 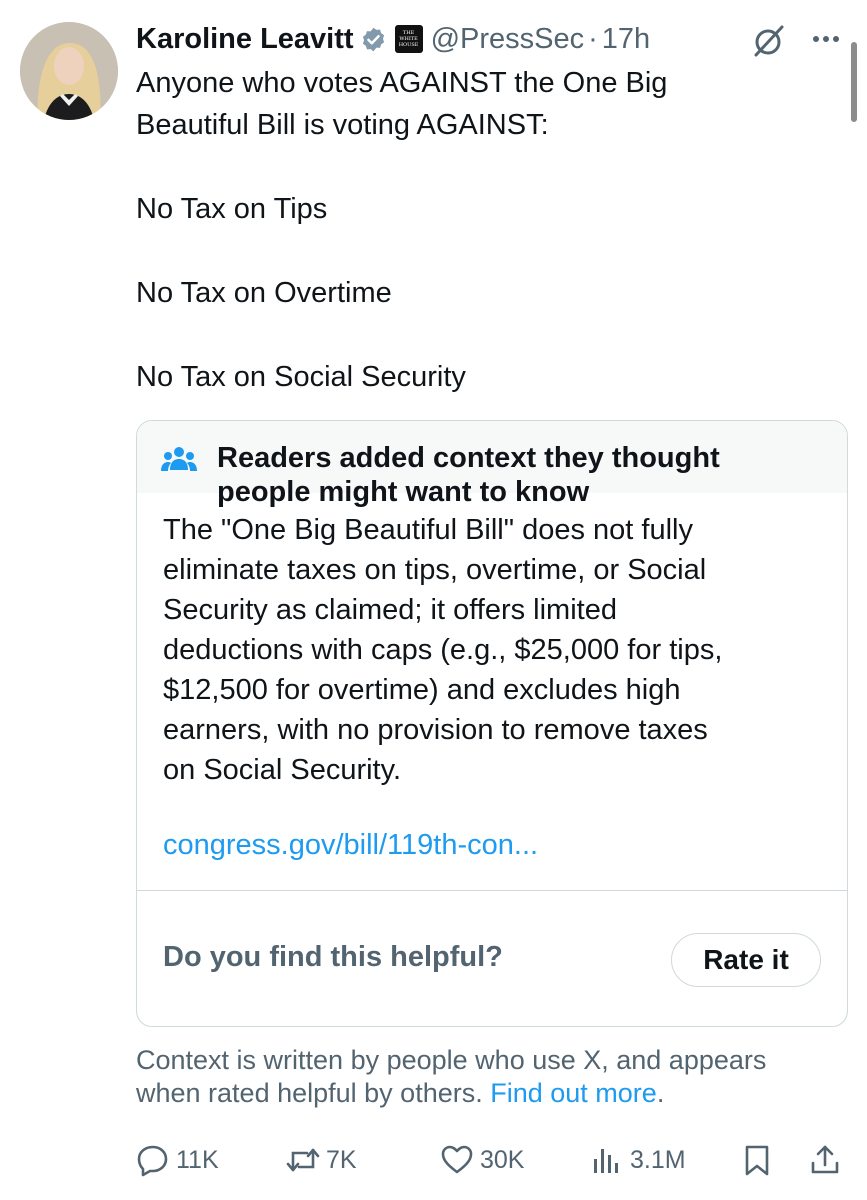 I want to click on avatar-image, so click(x=69, y=71).